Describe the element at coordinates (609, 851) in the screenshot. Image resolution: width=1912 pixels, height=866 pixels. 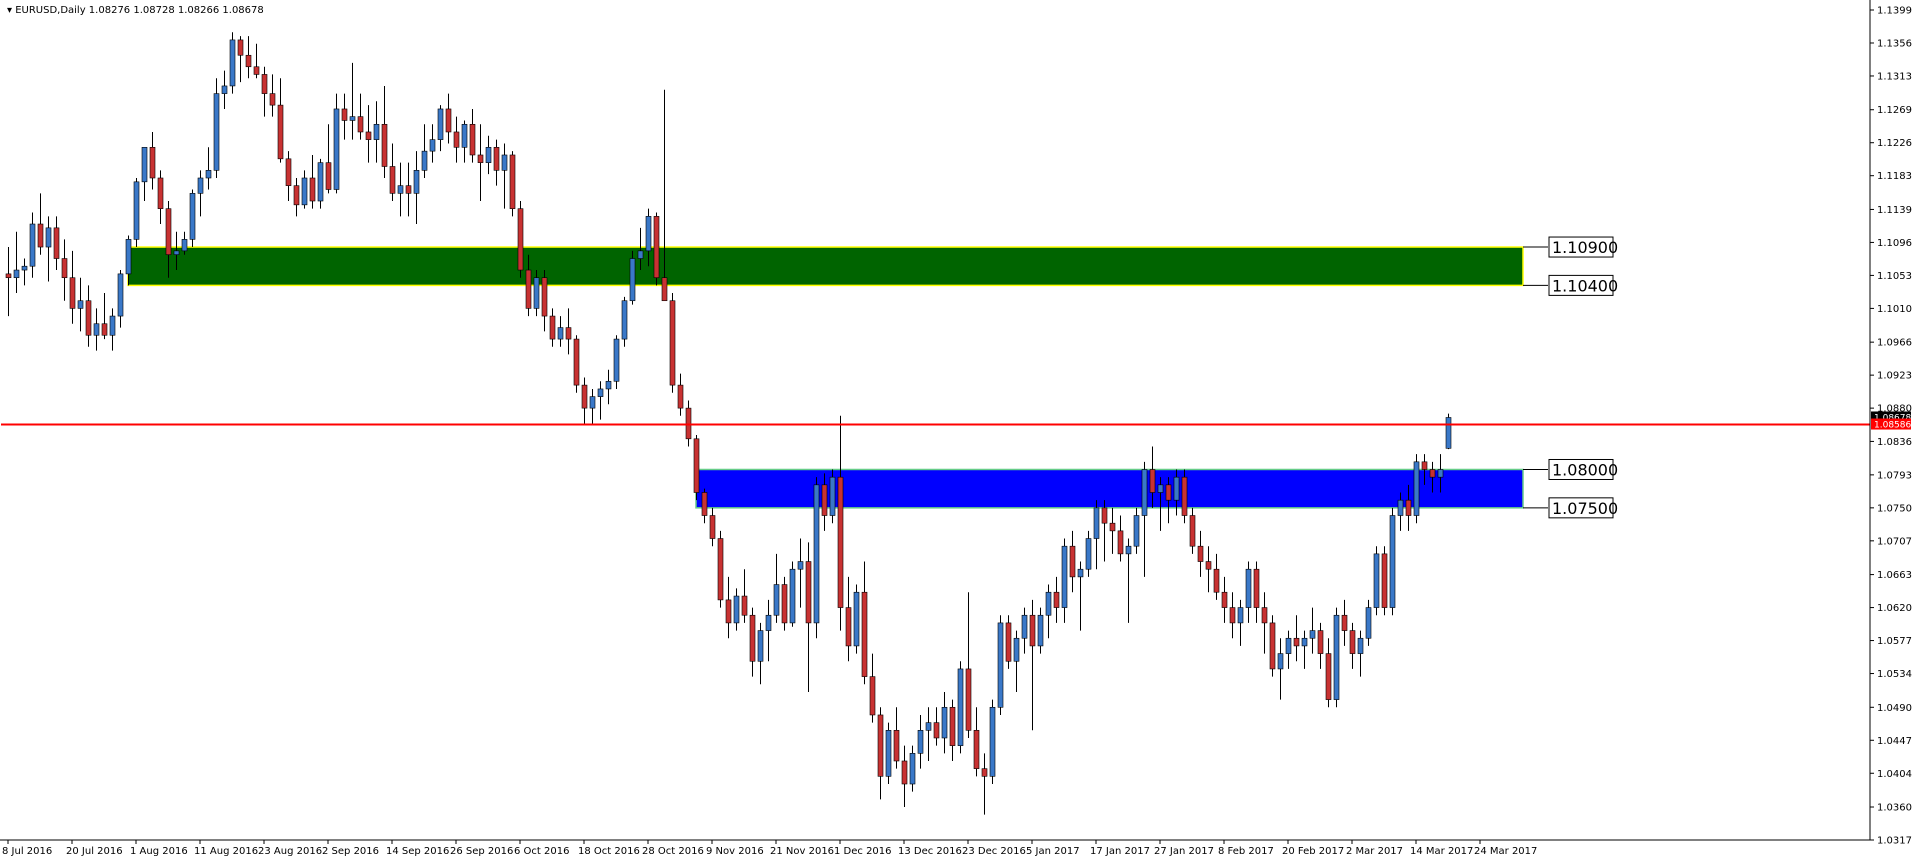
I see `x-tick-label: 18 Oct 2016` at that location.